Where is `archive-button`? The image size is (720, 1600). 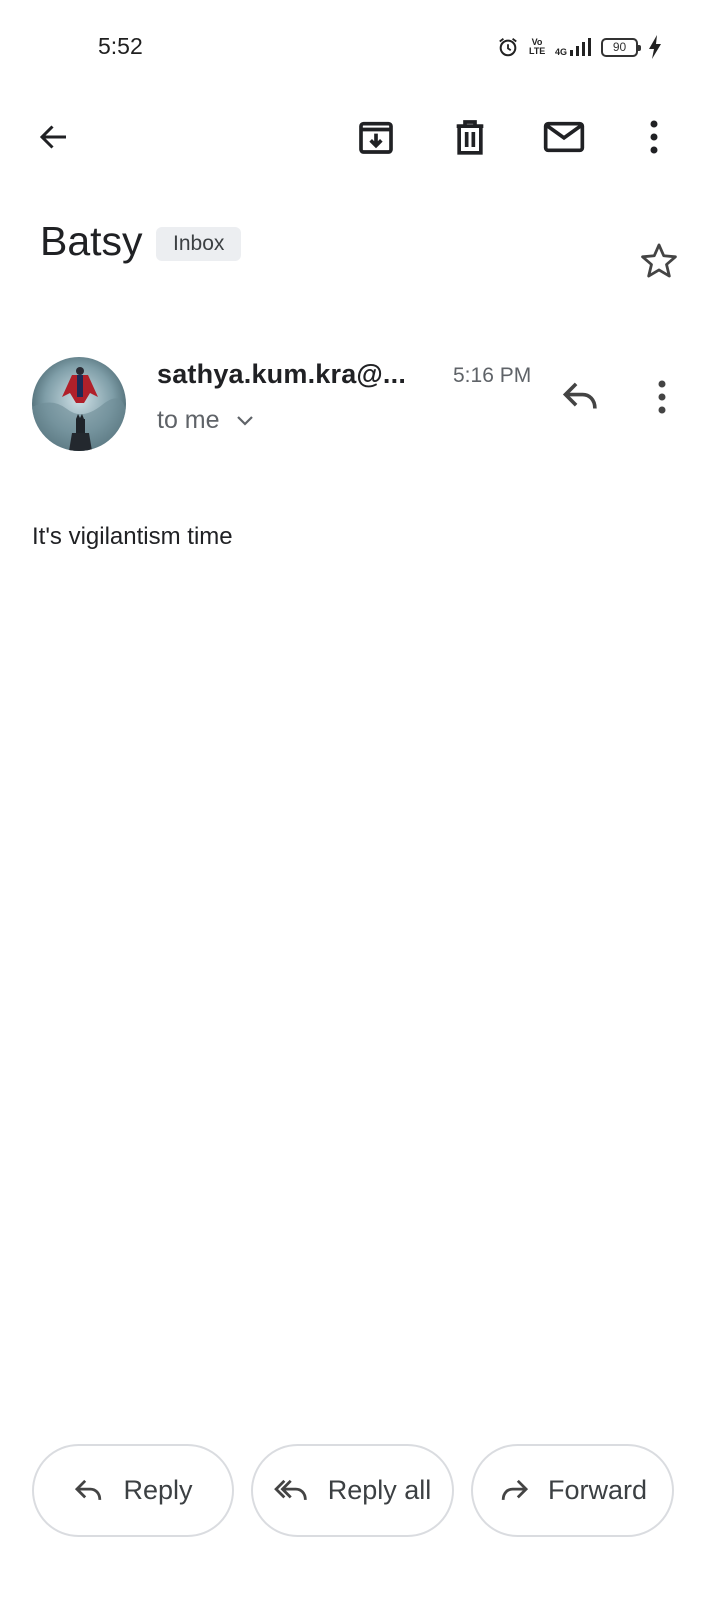 archive-button is located at coordinates (376, 137).